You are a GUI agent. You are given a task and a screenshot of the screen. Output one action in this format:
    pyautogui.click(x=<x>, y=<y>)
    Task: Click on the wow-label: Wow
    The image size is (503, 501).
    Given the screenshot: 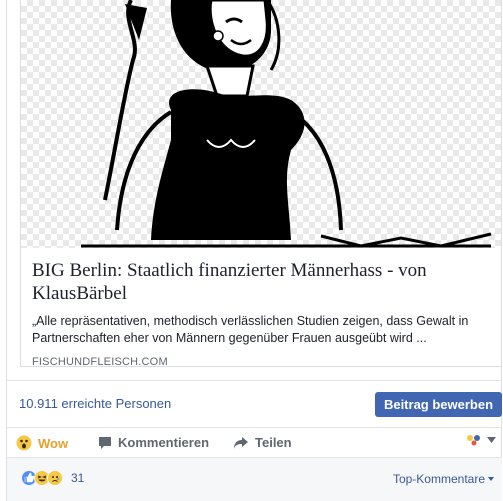 What is the action you would take?
    pyautogui.click(x=53, y=443)
    